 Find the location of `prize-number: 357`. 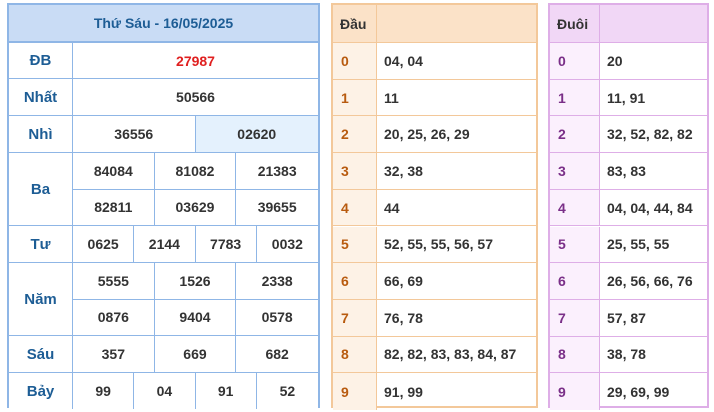

prize-number: 357 is located at coordinates (114, 354).